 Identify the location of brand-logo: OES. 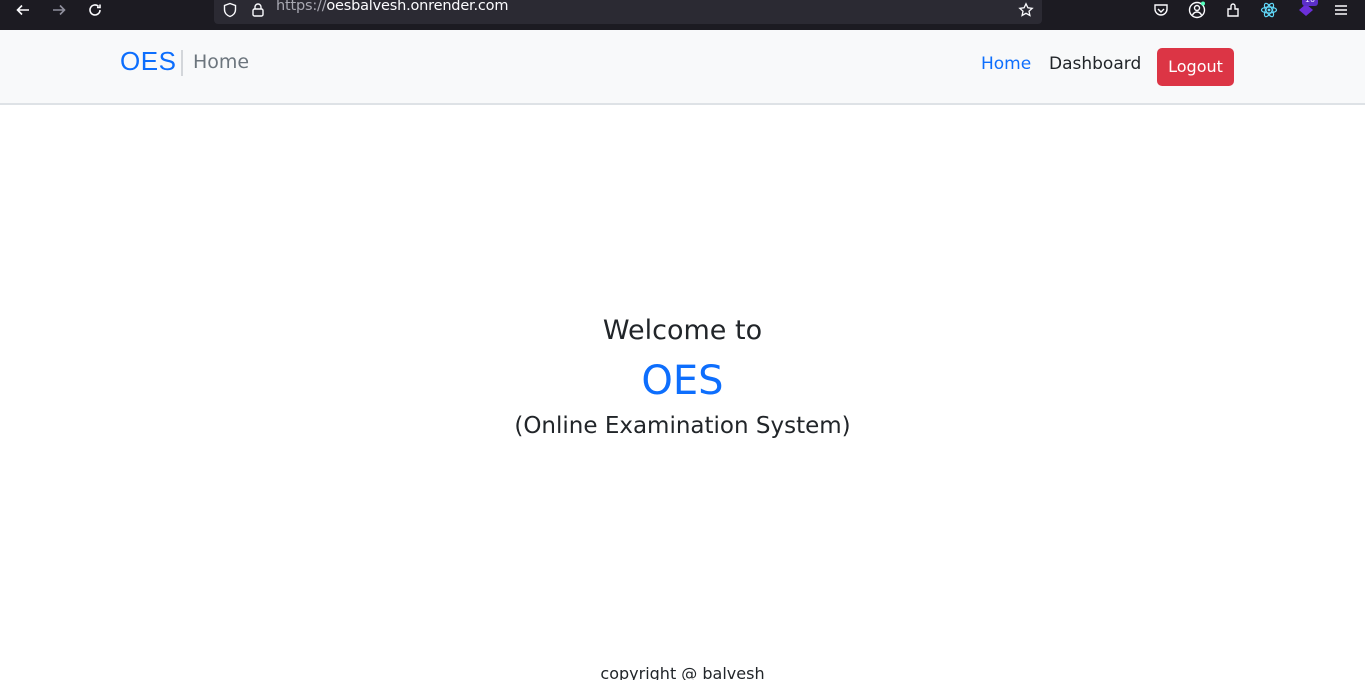
(148, 61).